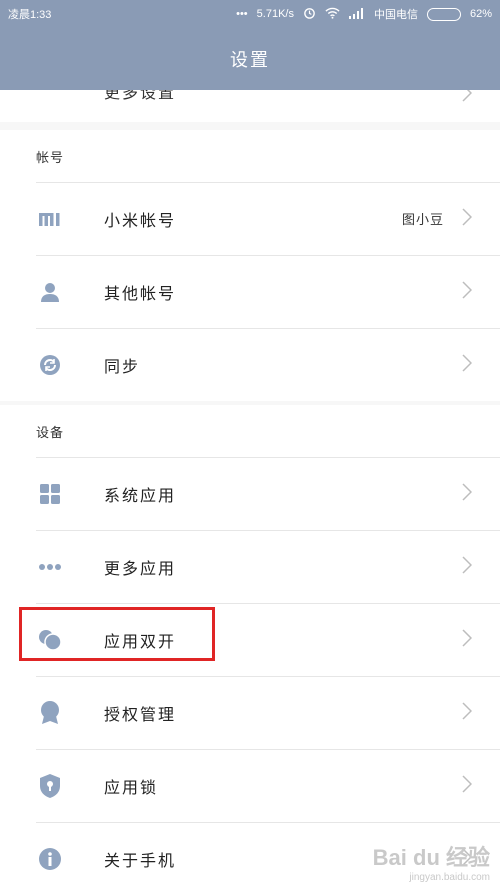 The width and height of the screenshot is (500, 889). Describe the element at coordinates (30, 15) in the screenshot. I see `status-time: 凌晨1:33` at that location.